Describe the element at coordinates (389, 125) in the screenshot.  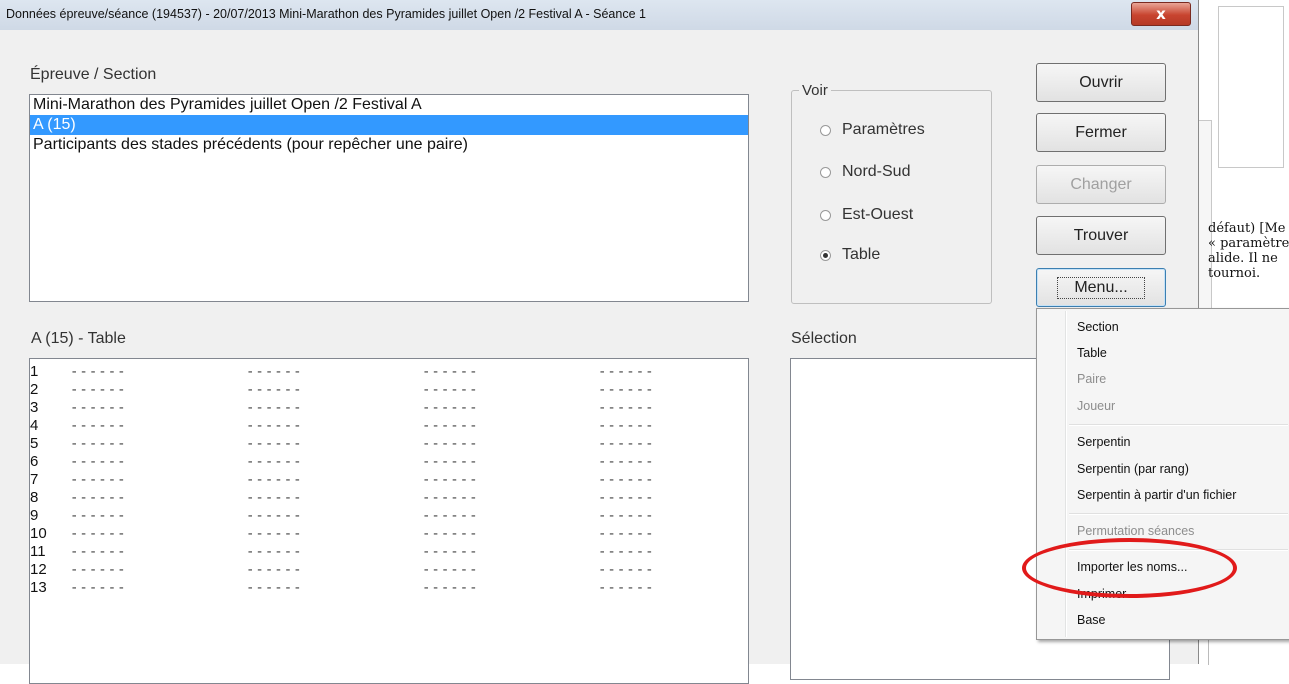
I see `list-item-selected: A (15)` at that location.